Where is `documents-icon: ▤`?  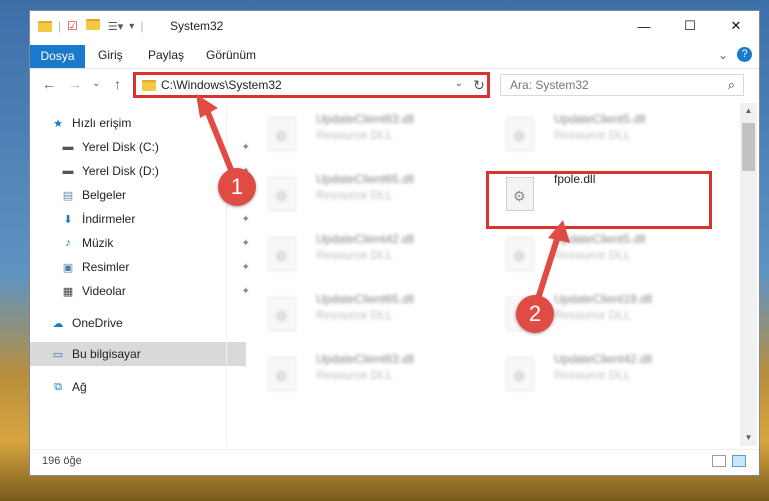
documents-icon: ▤ is located at coordinates (68, 195).